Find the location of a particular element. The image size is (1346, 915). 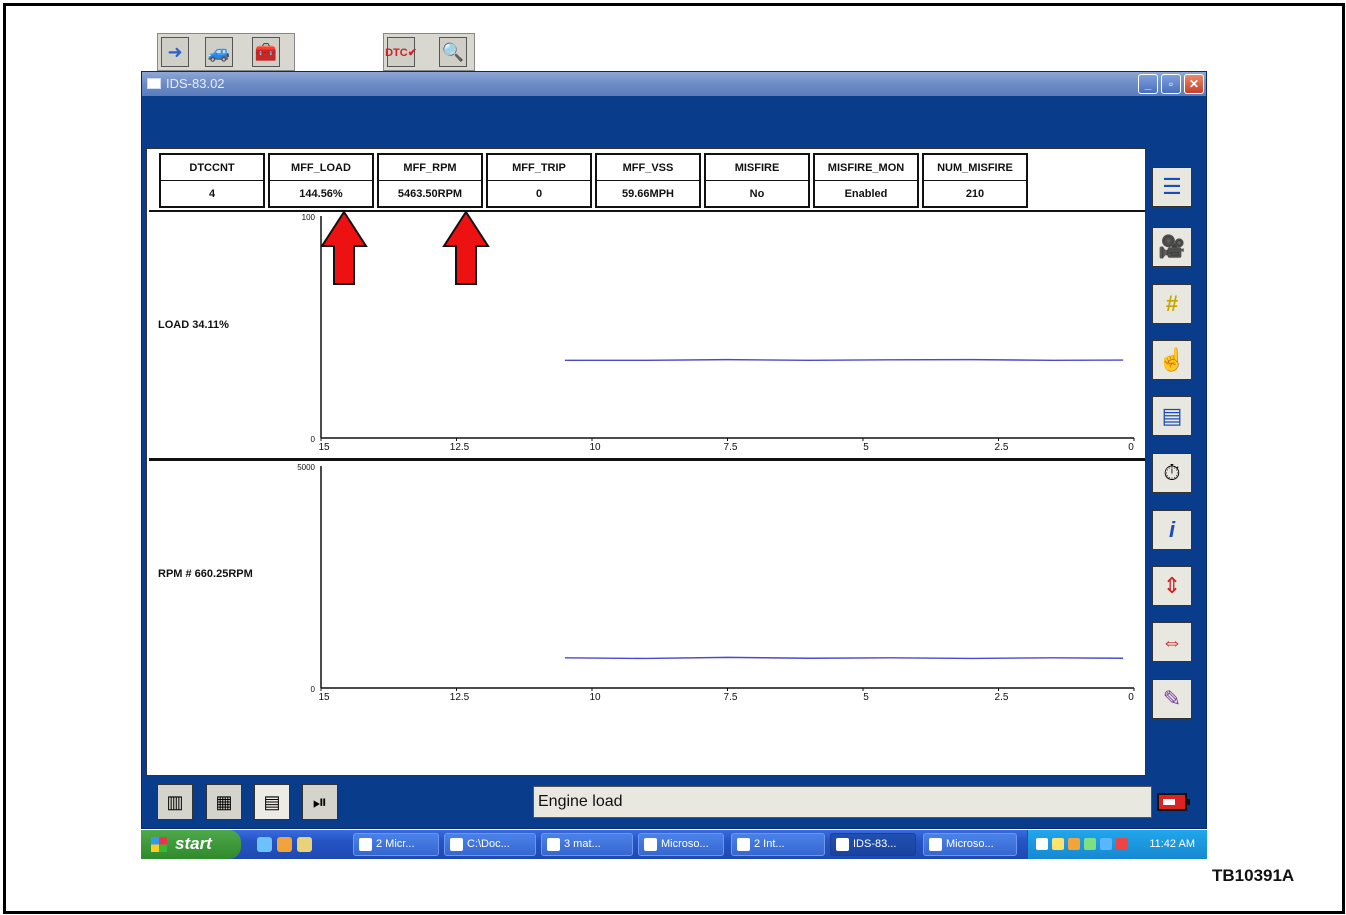

tray-security-icon is located at coordinates (1122, 844).